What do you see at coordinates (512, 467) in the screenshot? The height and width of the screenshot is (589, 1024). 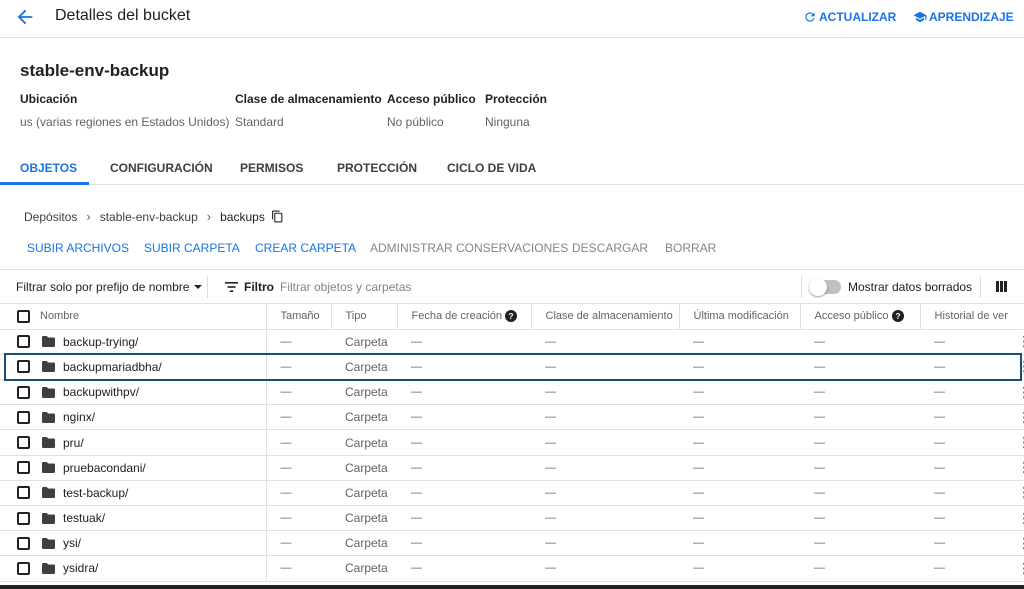 I see `table-row: pruebacondani/—Carpeta—————` at bounding box center [512, 467].